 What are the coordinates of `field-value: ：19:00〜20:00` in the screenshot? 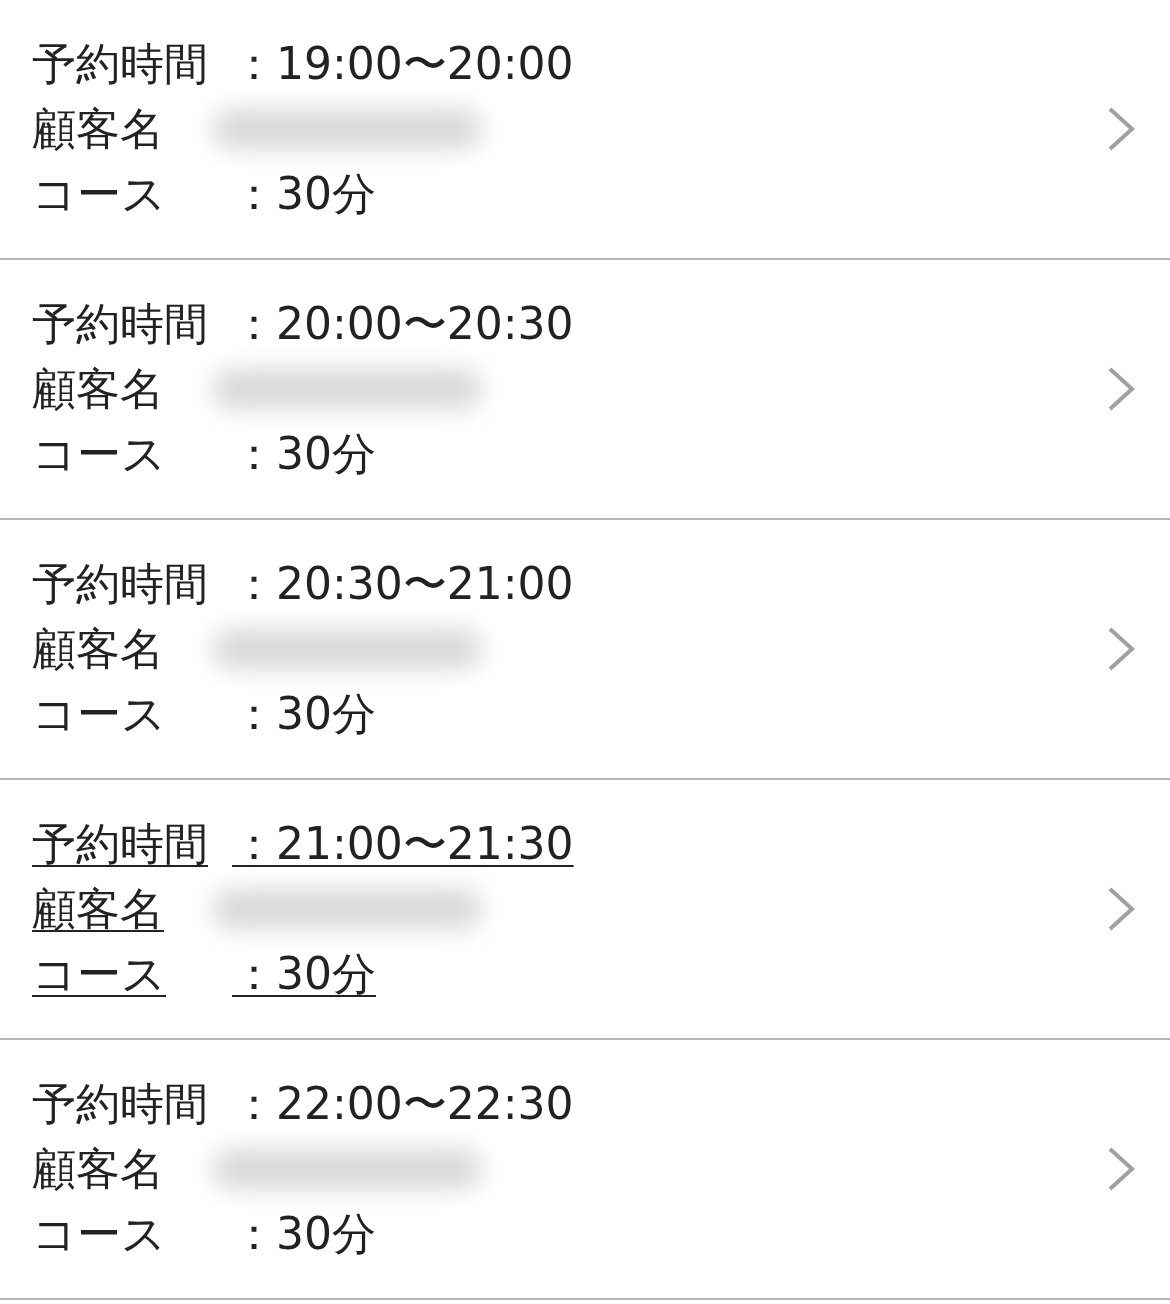 It's located at (403, 64).